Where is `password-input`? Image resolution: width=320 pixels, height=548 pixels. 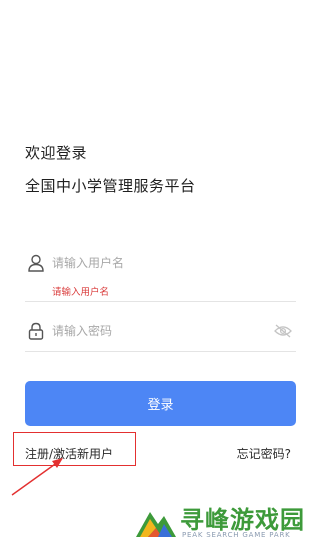 password-input is located at coordinates (162, 331).